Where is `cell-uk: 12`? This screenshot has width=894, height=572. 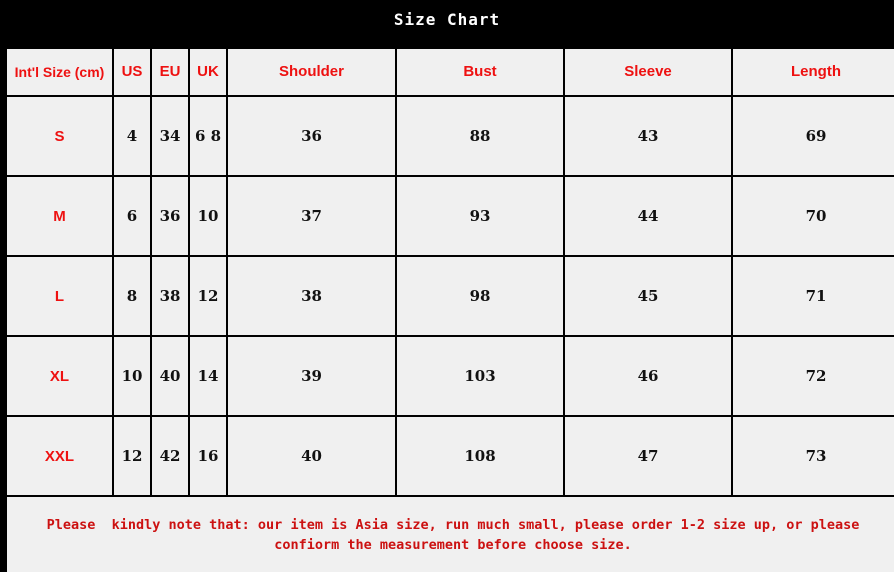
cell-uk: 12 is located at coordinates (208, 296).